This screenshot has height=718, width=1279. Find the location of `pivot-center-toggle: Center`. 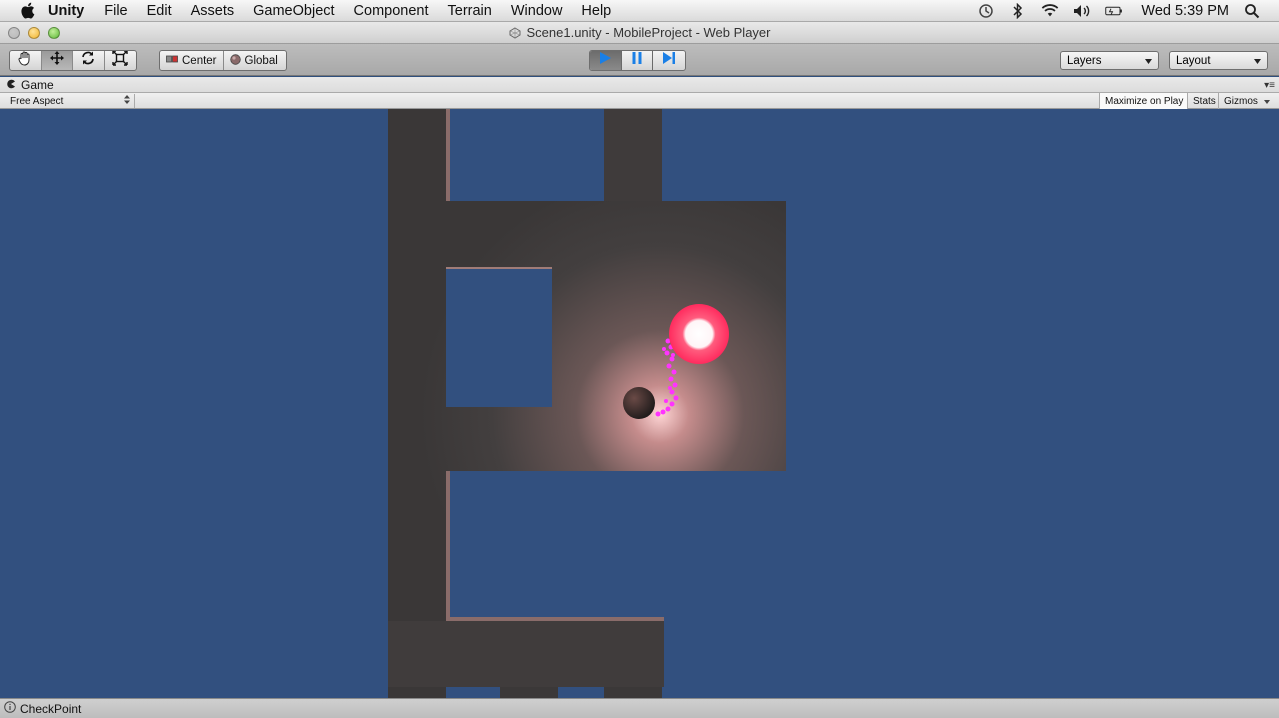

pivot-center-toggle: Center is located at coordinates (192, 60).